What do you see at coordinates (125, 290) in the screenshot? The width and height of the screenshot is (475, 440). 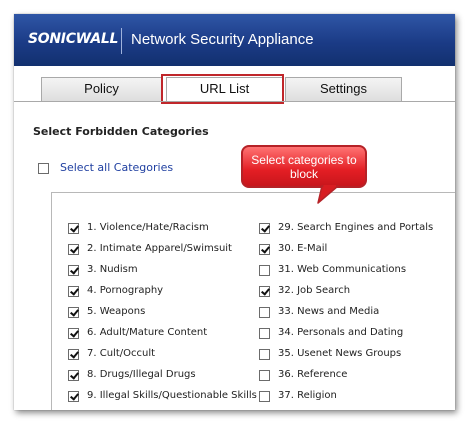 I see `category-label: 4. Pornography` at bounding box center [125, 290].